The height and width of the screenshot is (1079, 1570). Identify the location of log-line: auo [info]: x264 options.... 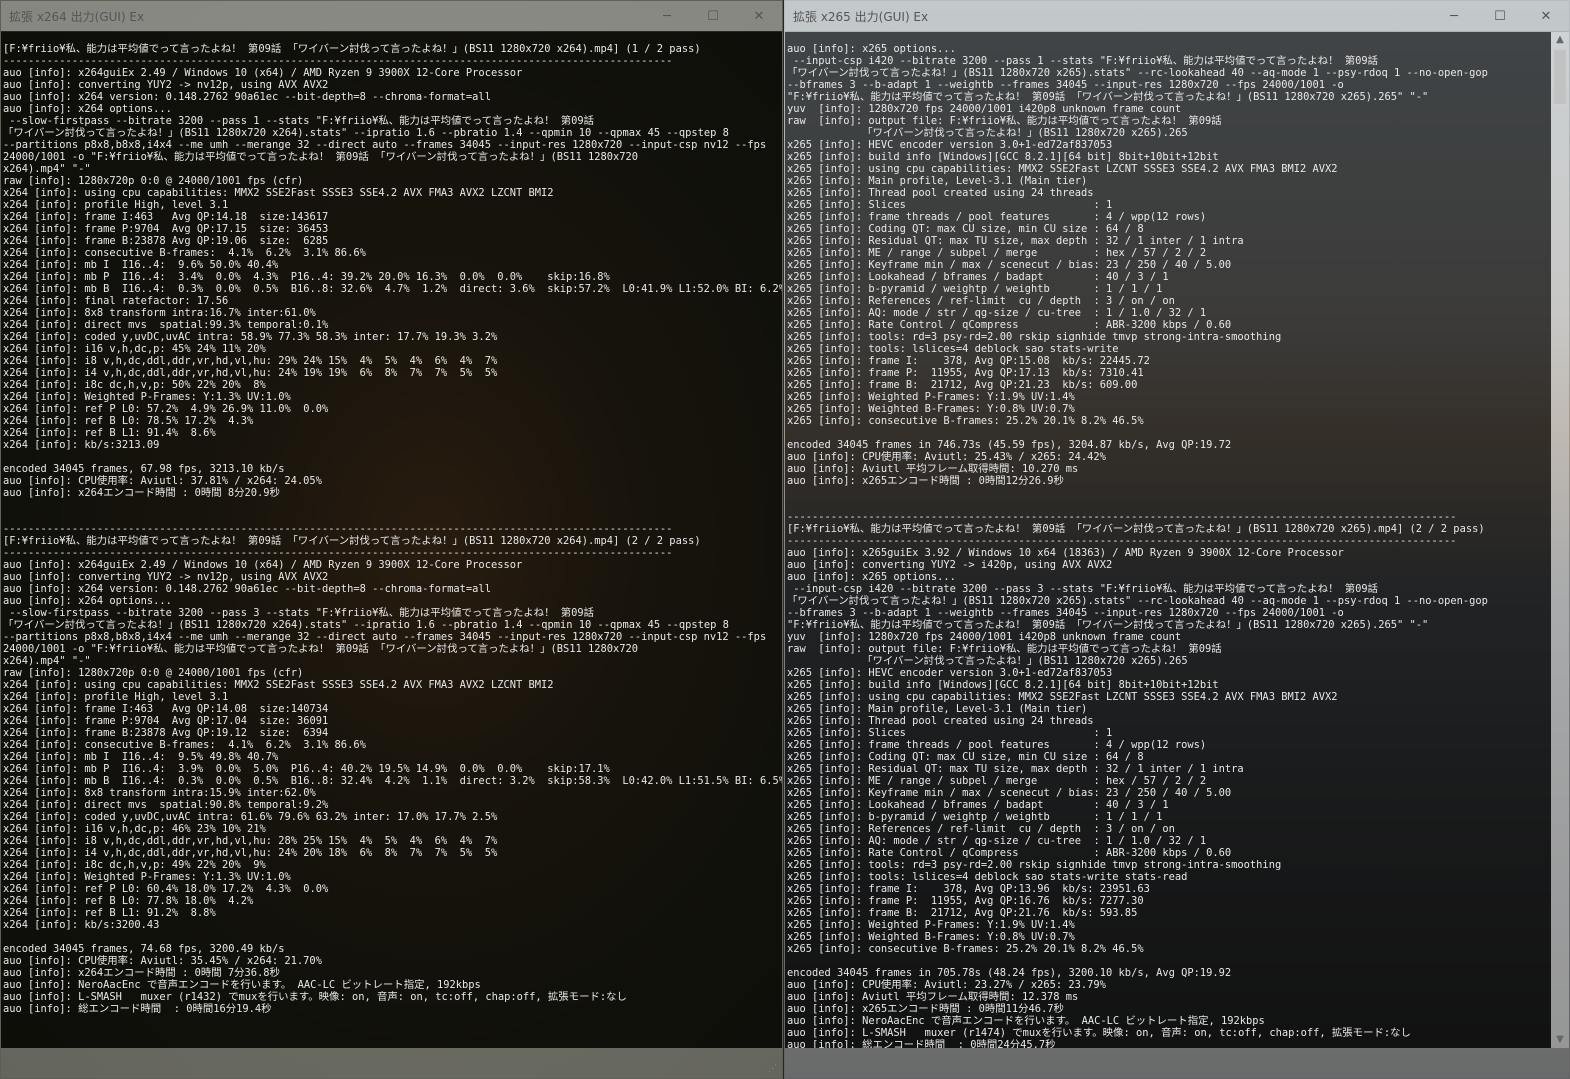
(87, 601).